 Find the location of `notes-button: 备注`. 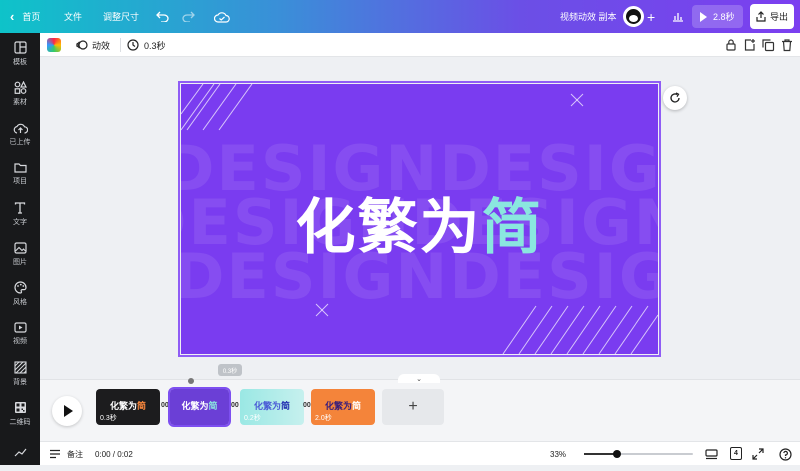

notes-button: 备注 is located at coordinates (66, 454).